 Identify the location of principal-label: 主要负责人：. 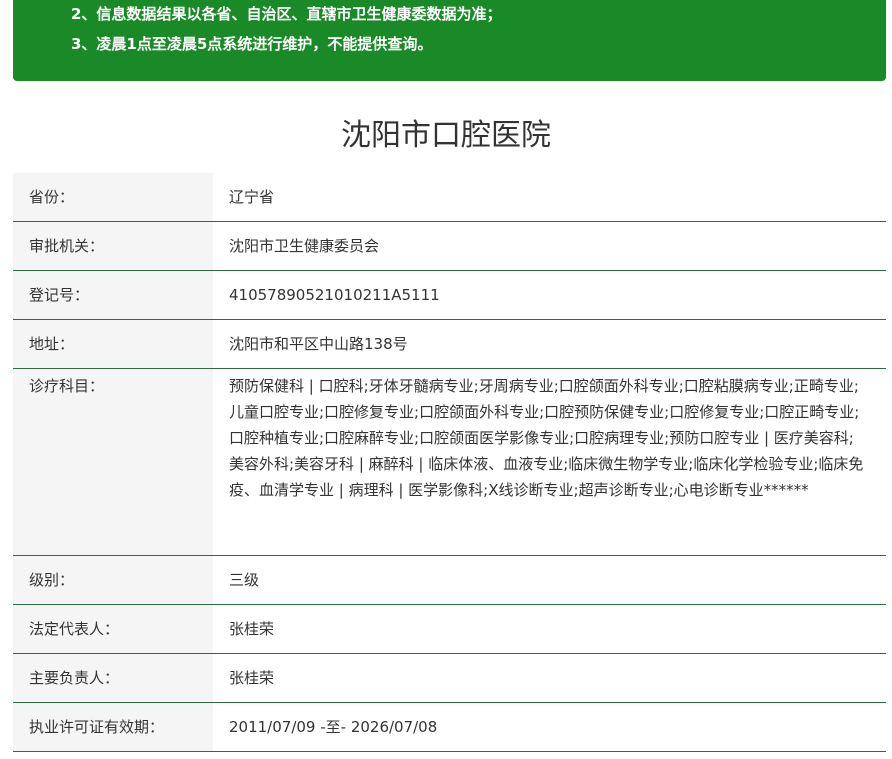
(113, 678).